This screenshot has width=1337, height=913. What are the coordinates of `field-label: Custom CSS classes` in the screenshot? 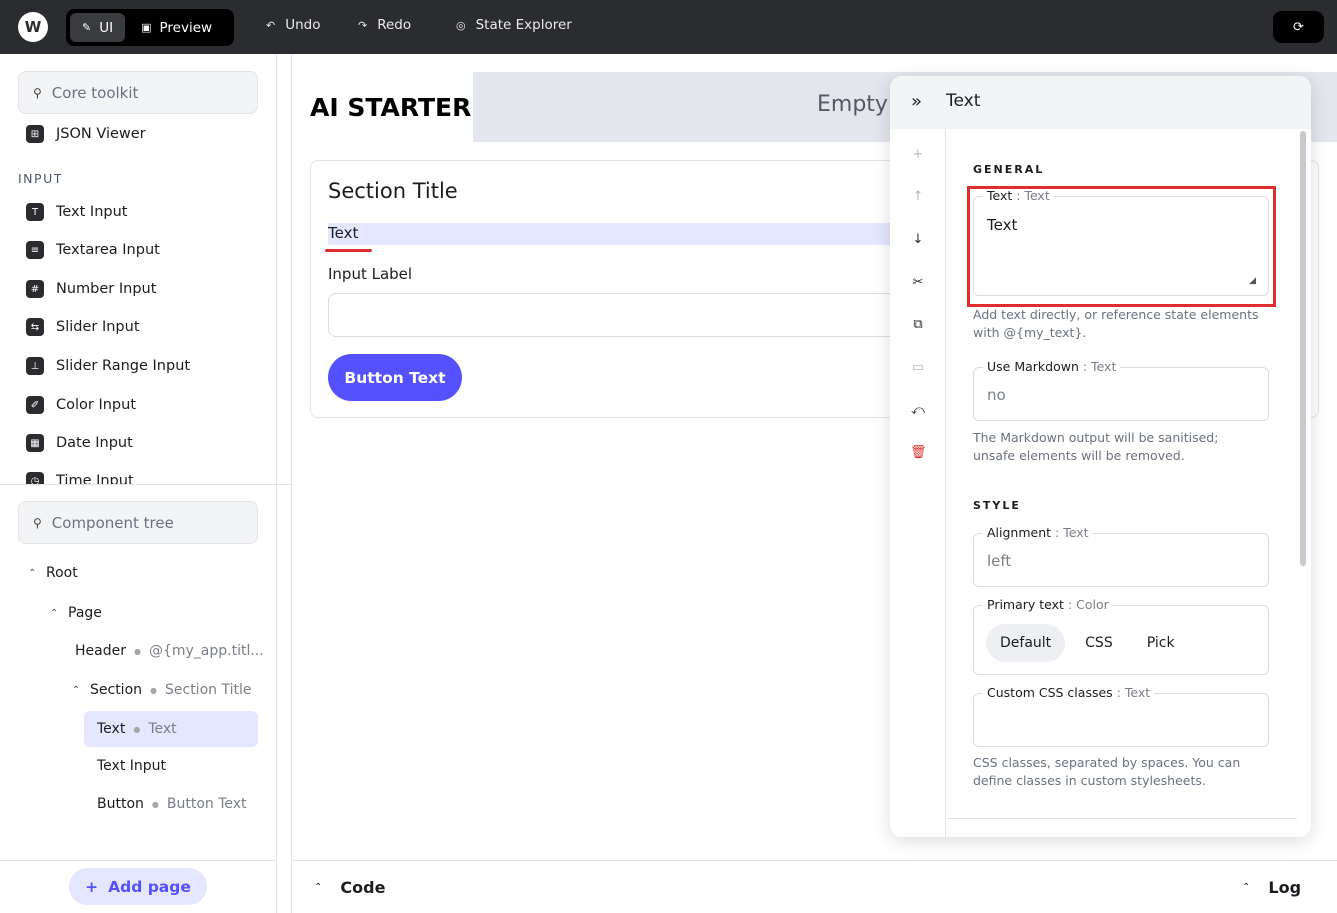 It's located at (1050, 692).